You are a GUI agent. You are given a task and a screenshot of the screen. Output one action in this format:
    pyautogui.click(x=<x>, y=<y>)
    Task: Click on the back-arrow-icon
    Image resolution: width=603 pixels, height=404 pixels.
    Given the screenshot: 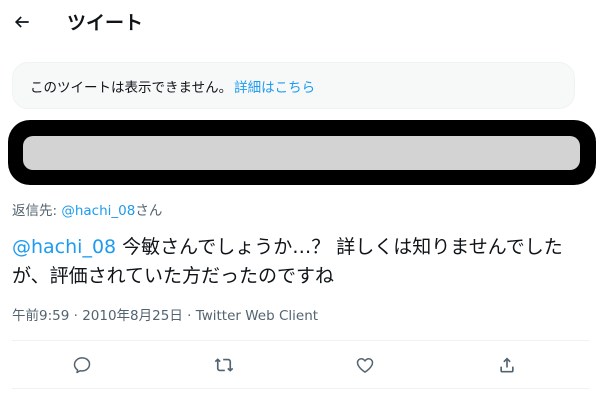 What is the action you would take?
    pyautogui.click(x=22, y=22)
    